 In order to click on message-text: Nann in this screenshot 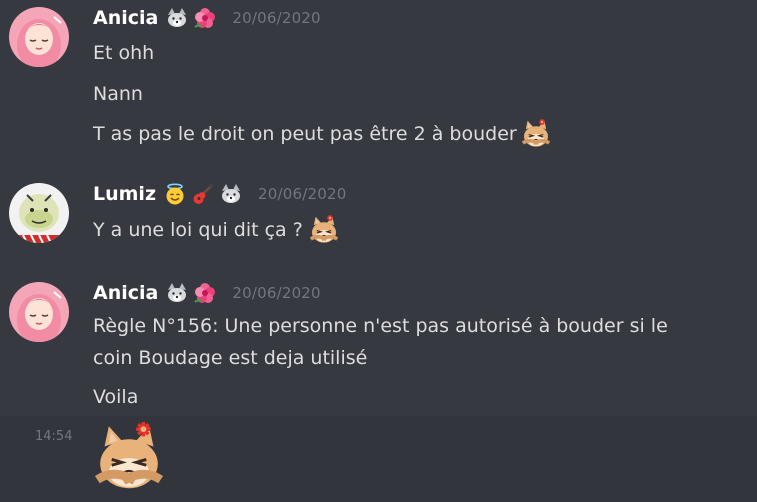, I will do `click(118, 94)`.